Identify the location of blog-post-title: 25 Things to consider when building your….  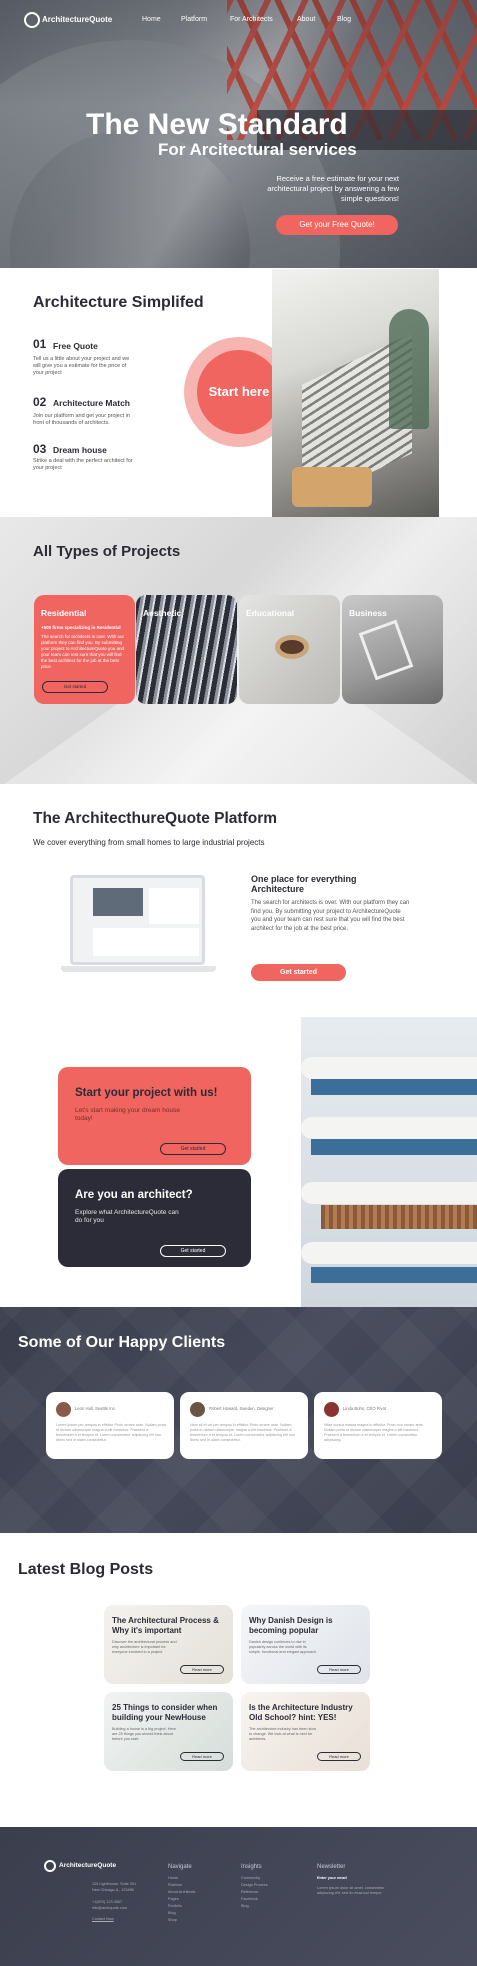
(165, 1712).